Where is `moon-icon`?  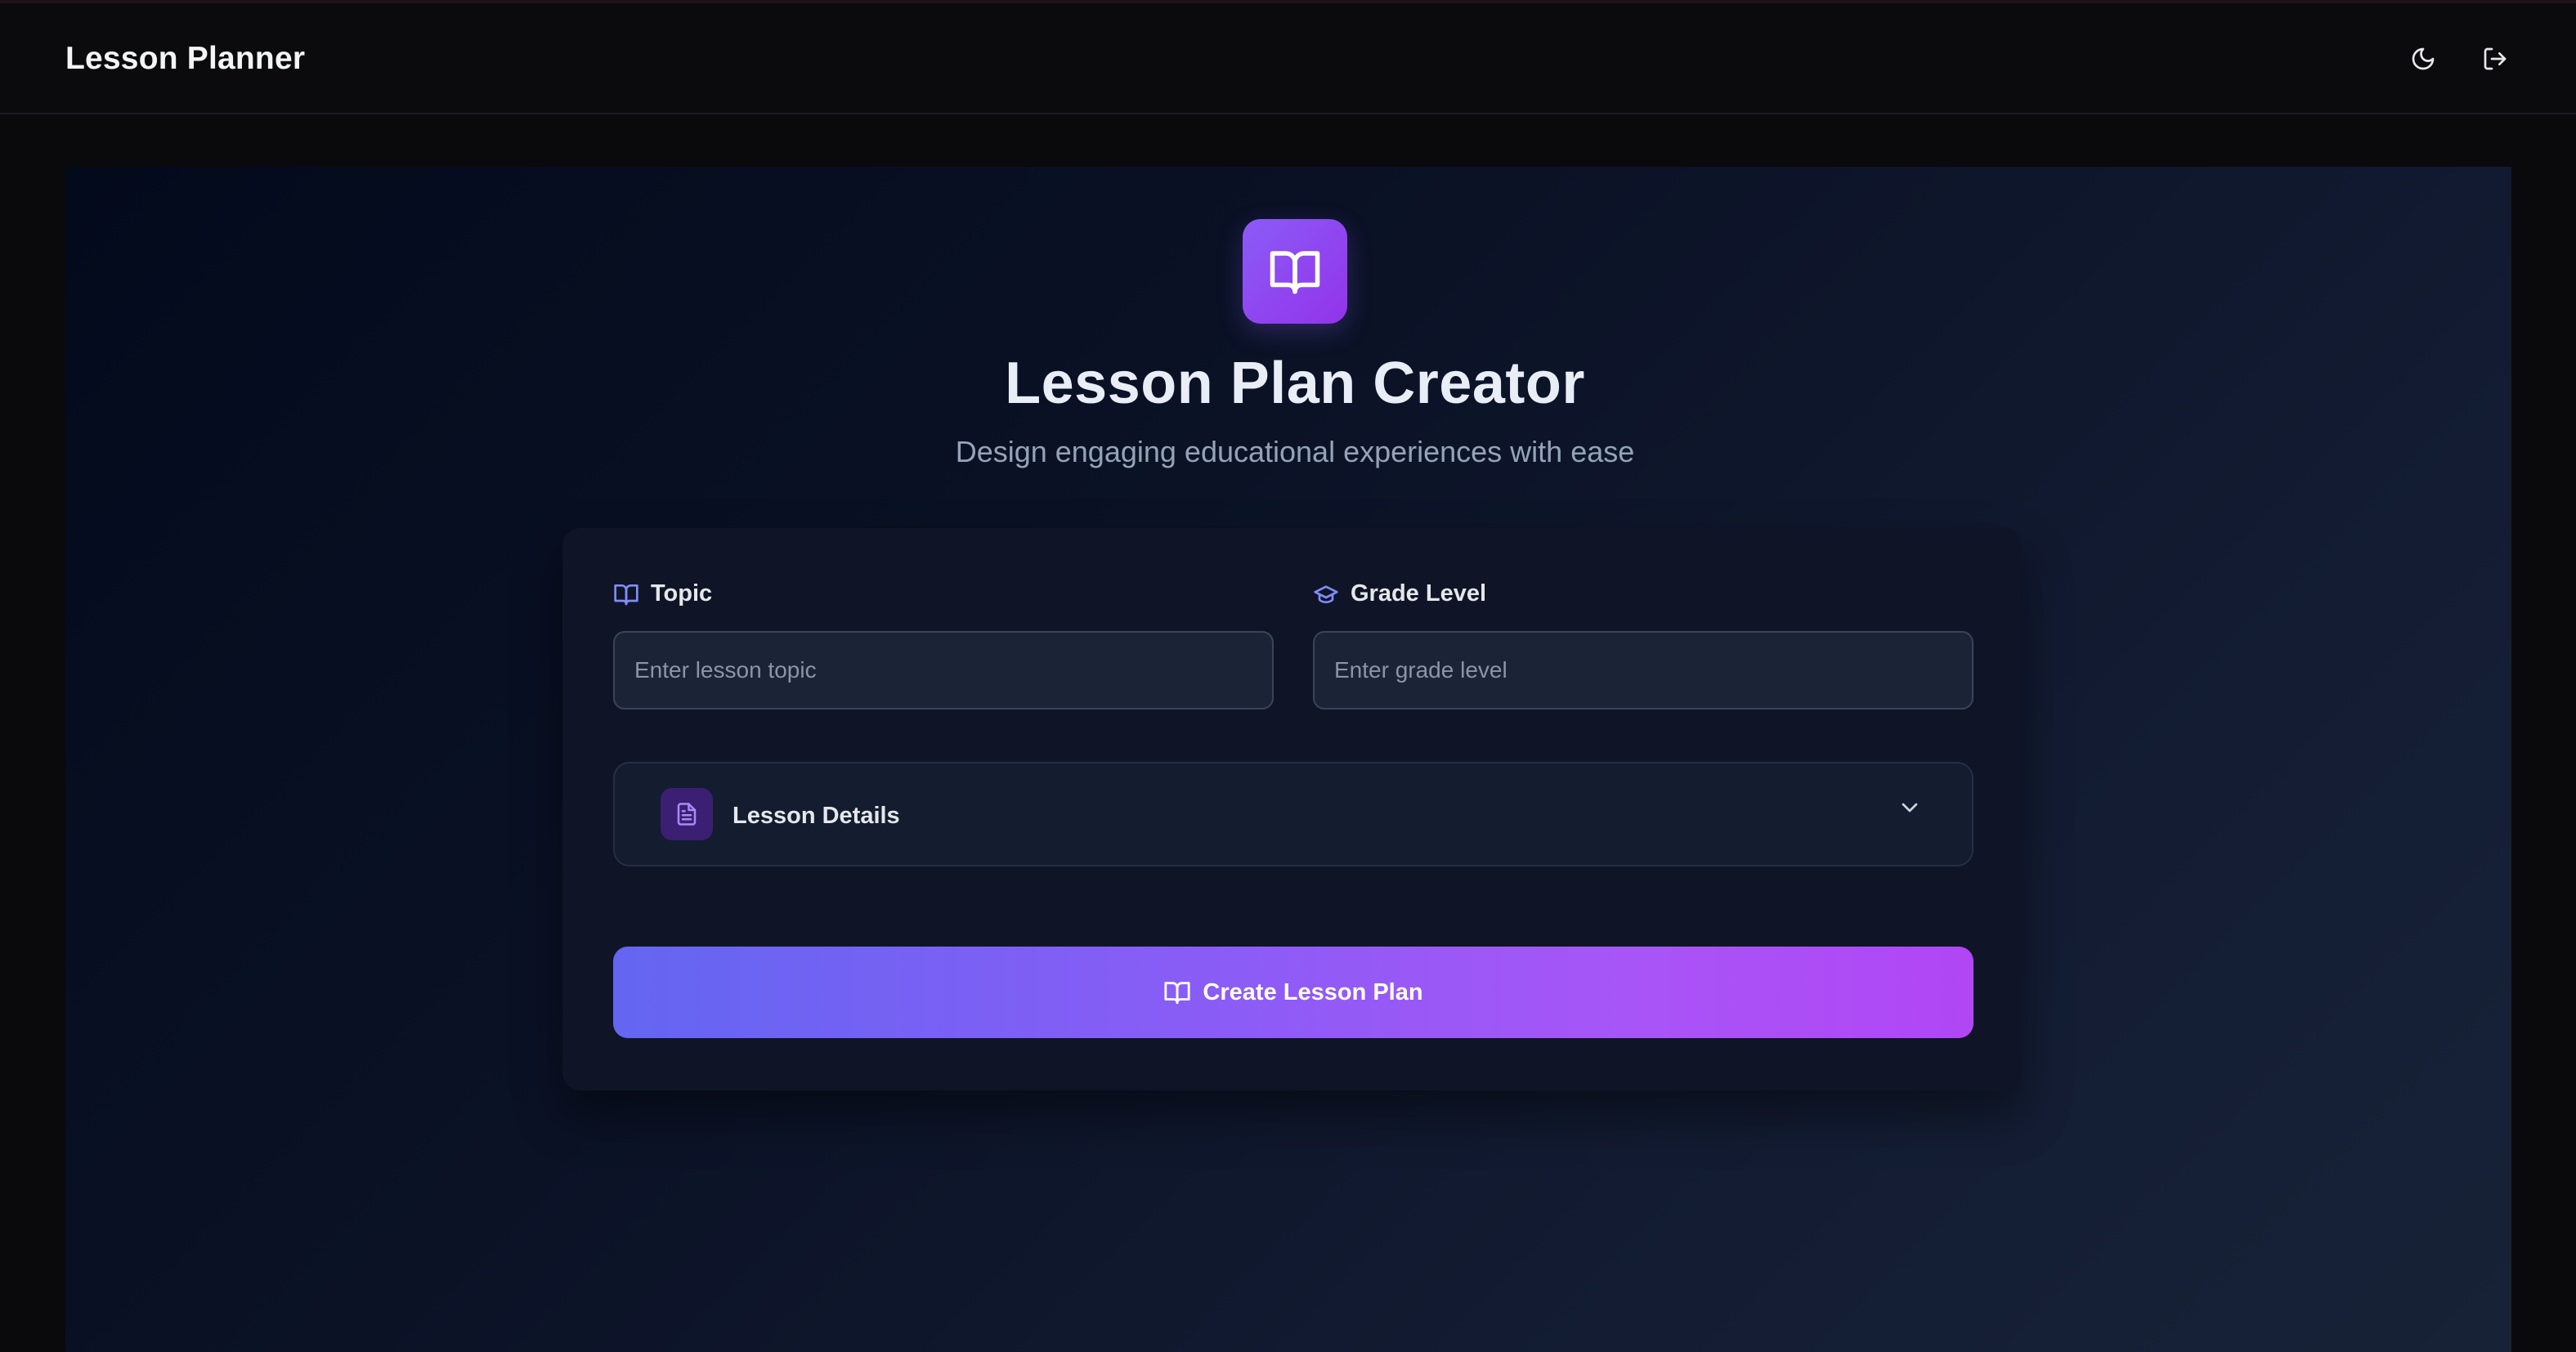
moon-icon is located at coordinates (2423, 59).